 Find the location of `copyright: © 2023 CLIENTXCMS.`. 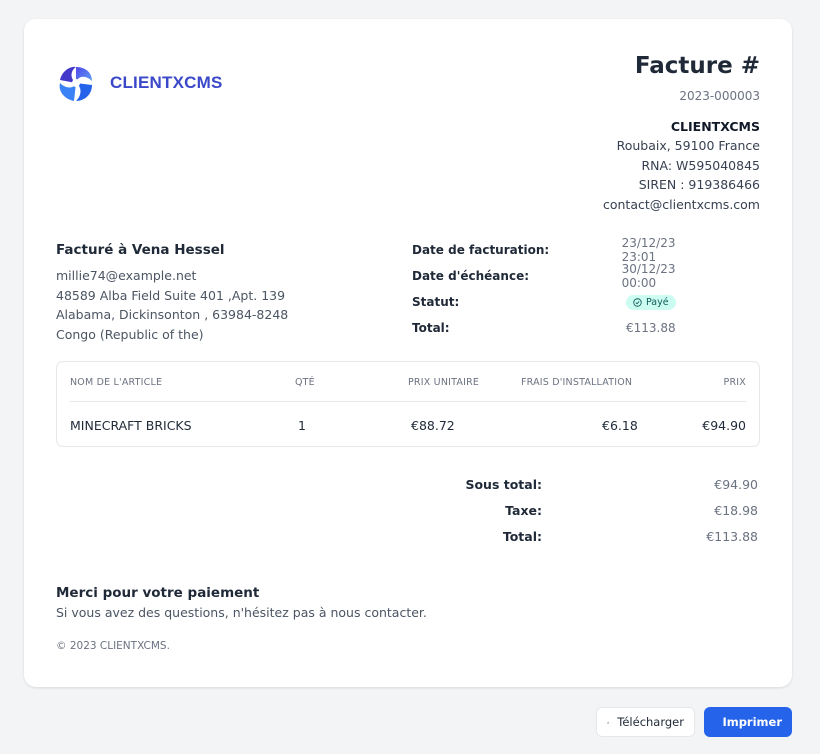

copyright: © 2023 CLIENTXCMS. is located at coordinates (113, 646).